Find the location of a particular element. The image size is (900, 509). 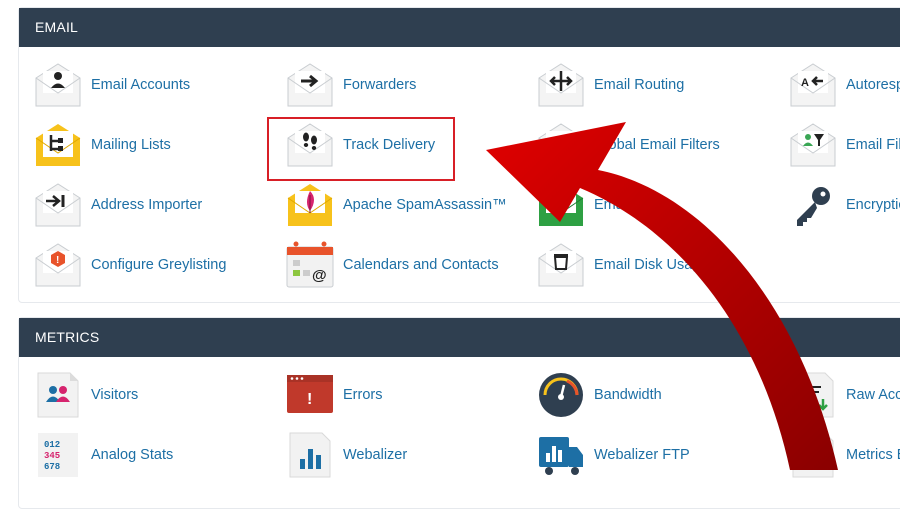

email-routing-icon is located at coordinates (561, 85).